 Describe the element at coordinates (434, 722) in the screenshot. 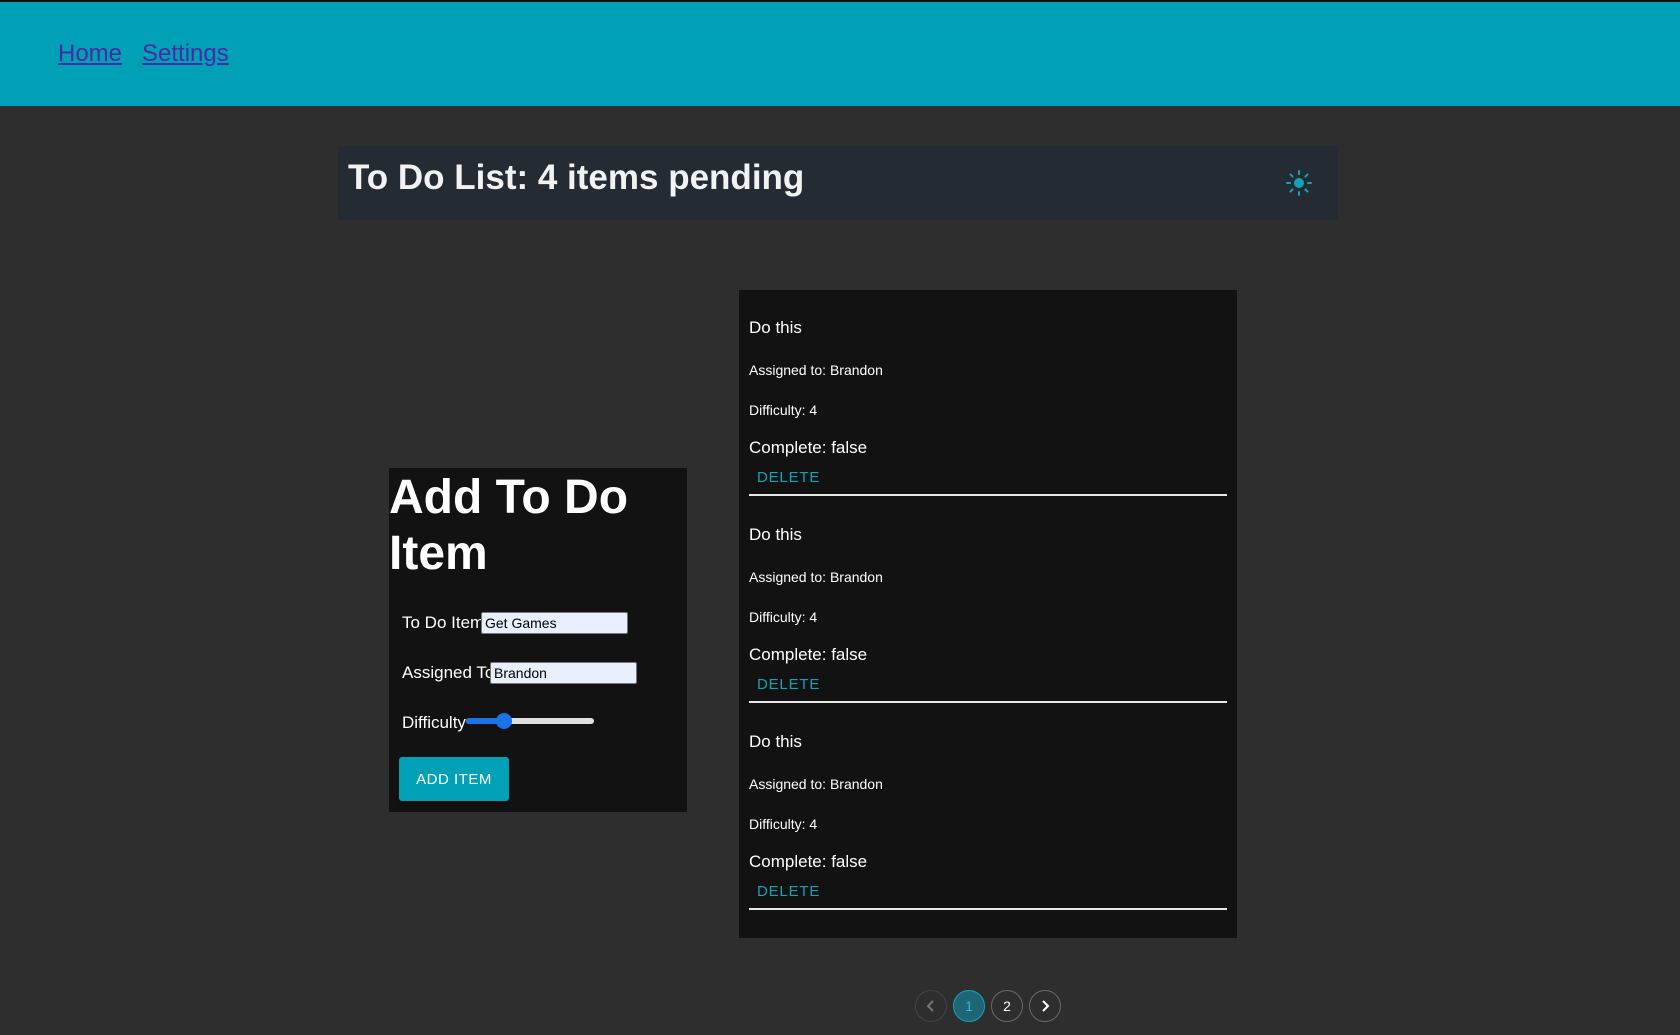

I see `difficulty-label: Difficulty` at that location.